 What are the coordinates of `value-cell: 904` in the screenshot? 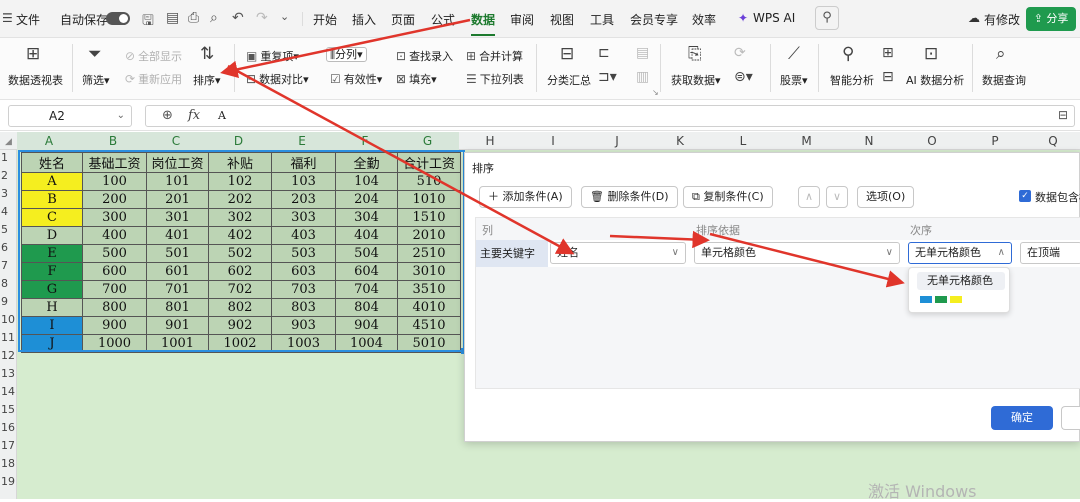 It's located at (366, 325).